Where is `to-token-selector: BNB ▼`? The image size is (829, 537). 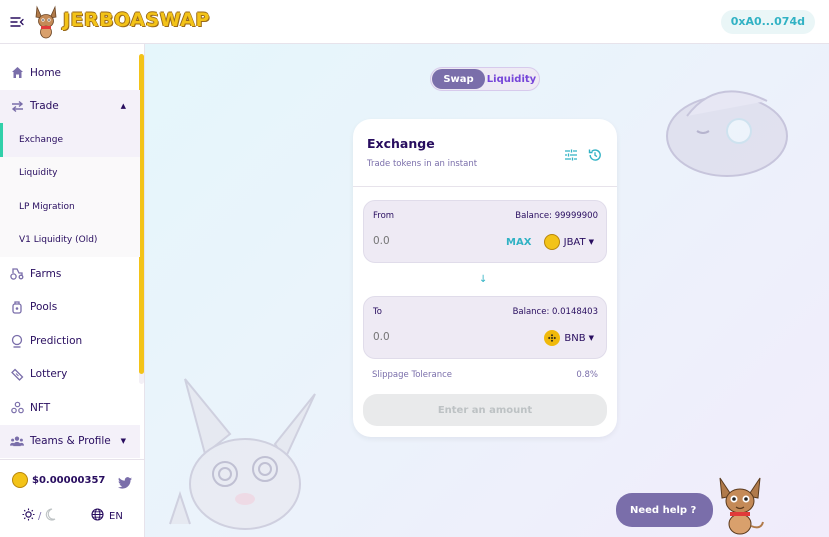 to-token-selector: BNB ▼ is located at coordinates (569, 338).